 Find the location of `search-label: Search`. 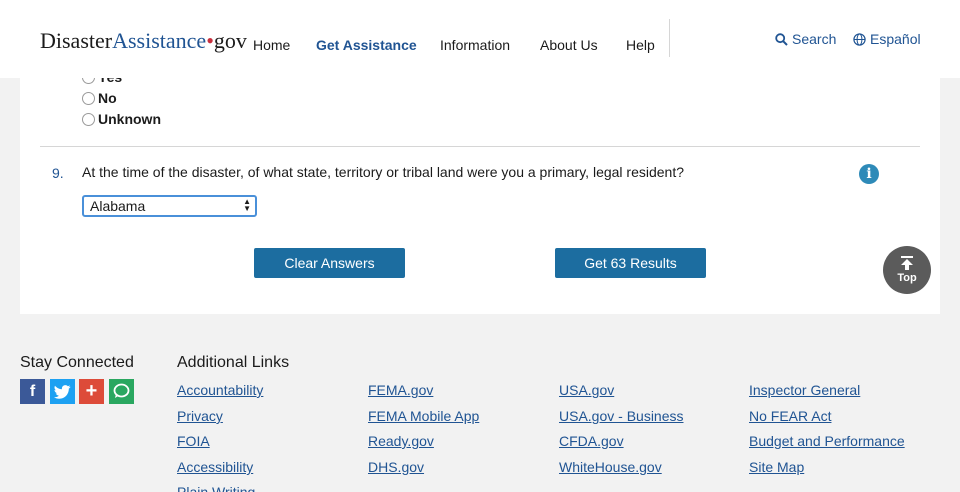

search-label: Search is located at coordinates (814, 39).